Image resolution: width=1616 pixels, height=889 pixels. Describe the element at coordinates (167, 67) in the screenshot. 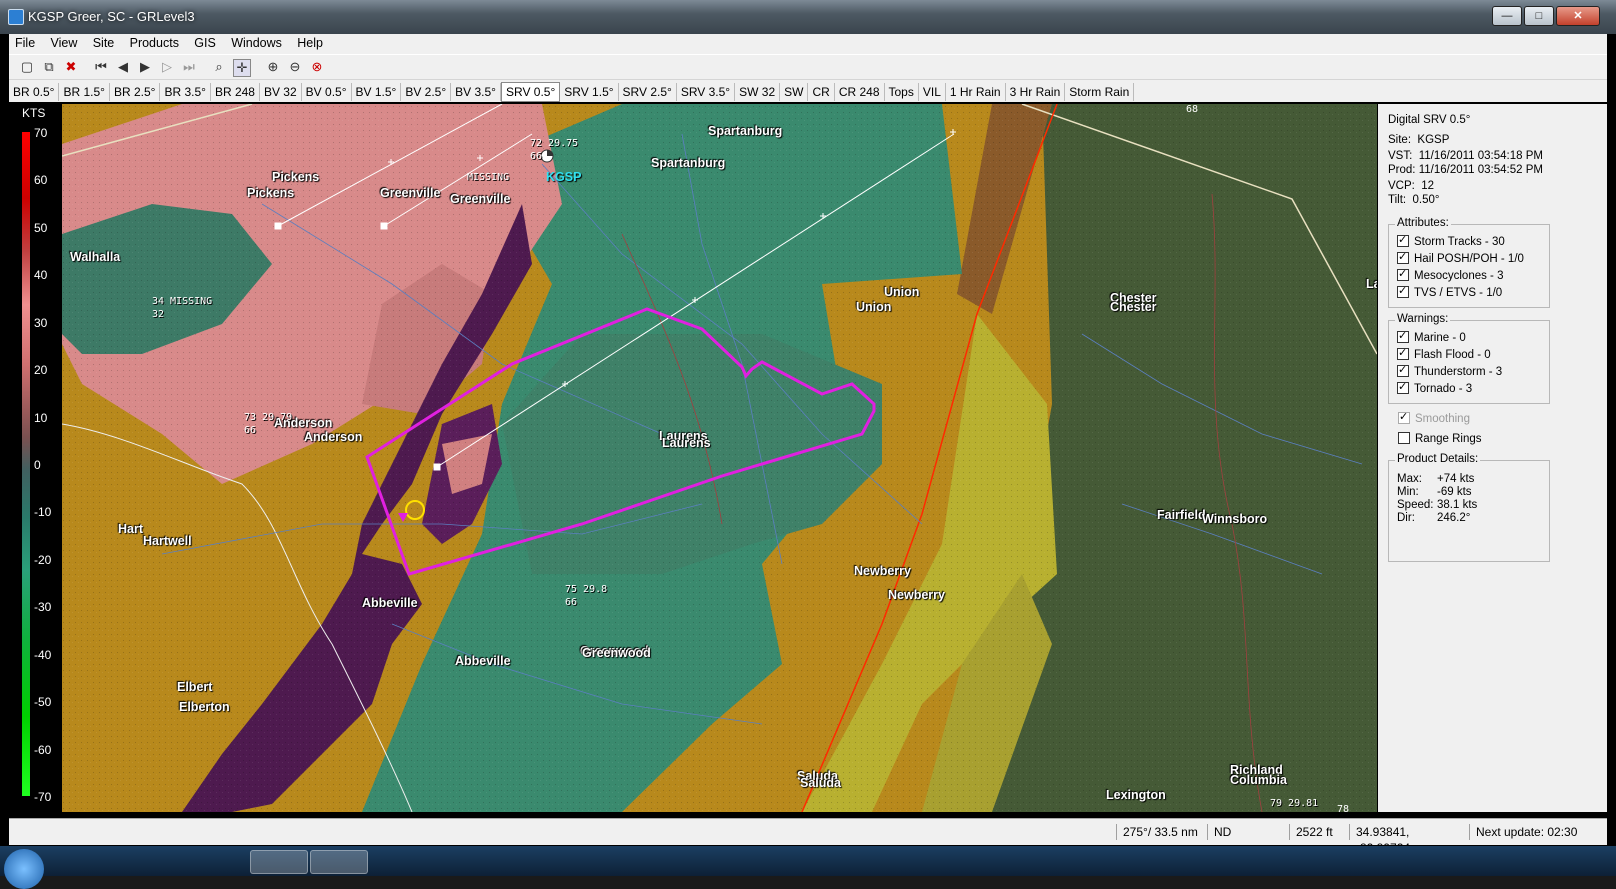

I see `step-forward-icon: ▷` at that location.